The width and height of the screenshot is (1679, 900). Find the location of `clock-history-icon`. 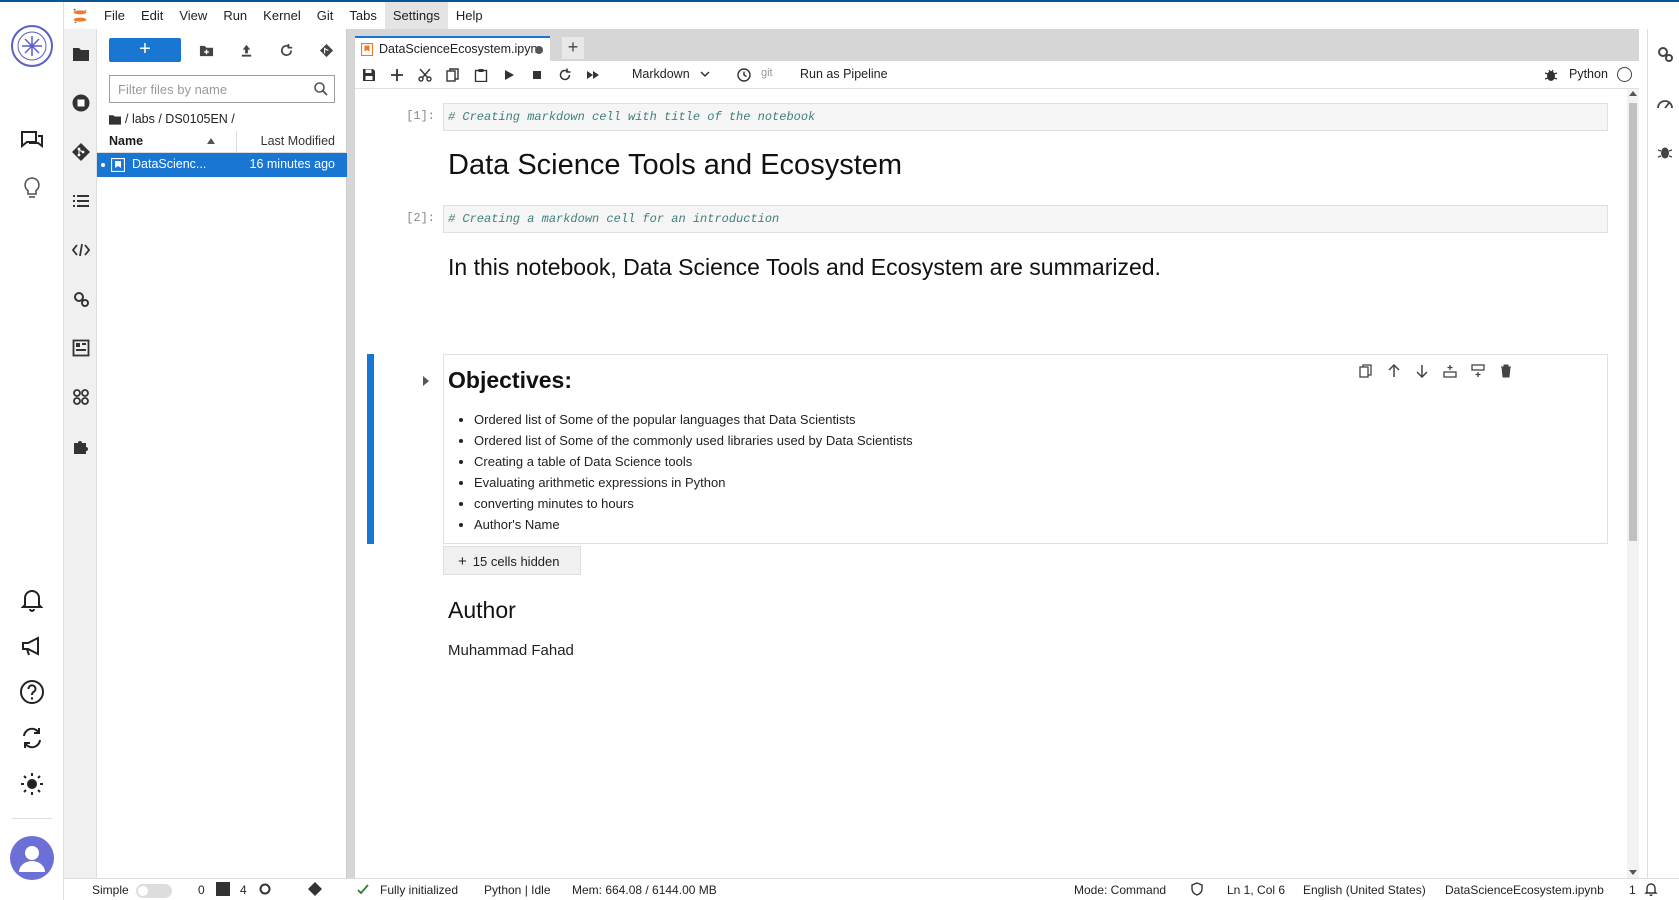

clock-history-icon is located at coordinates (744, 75).